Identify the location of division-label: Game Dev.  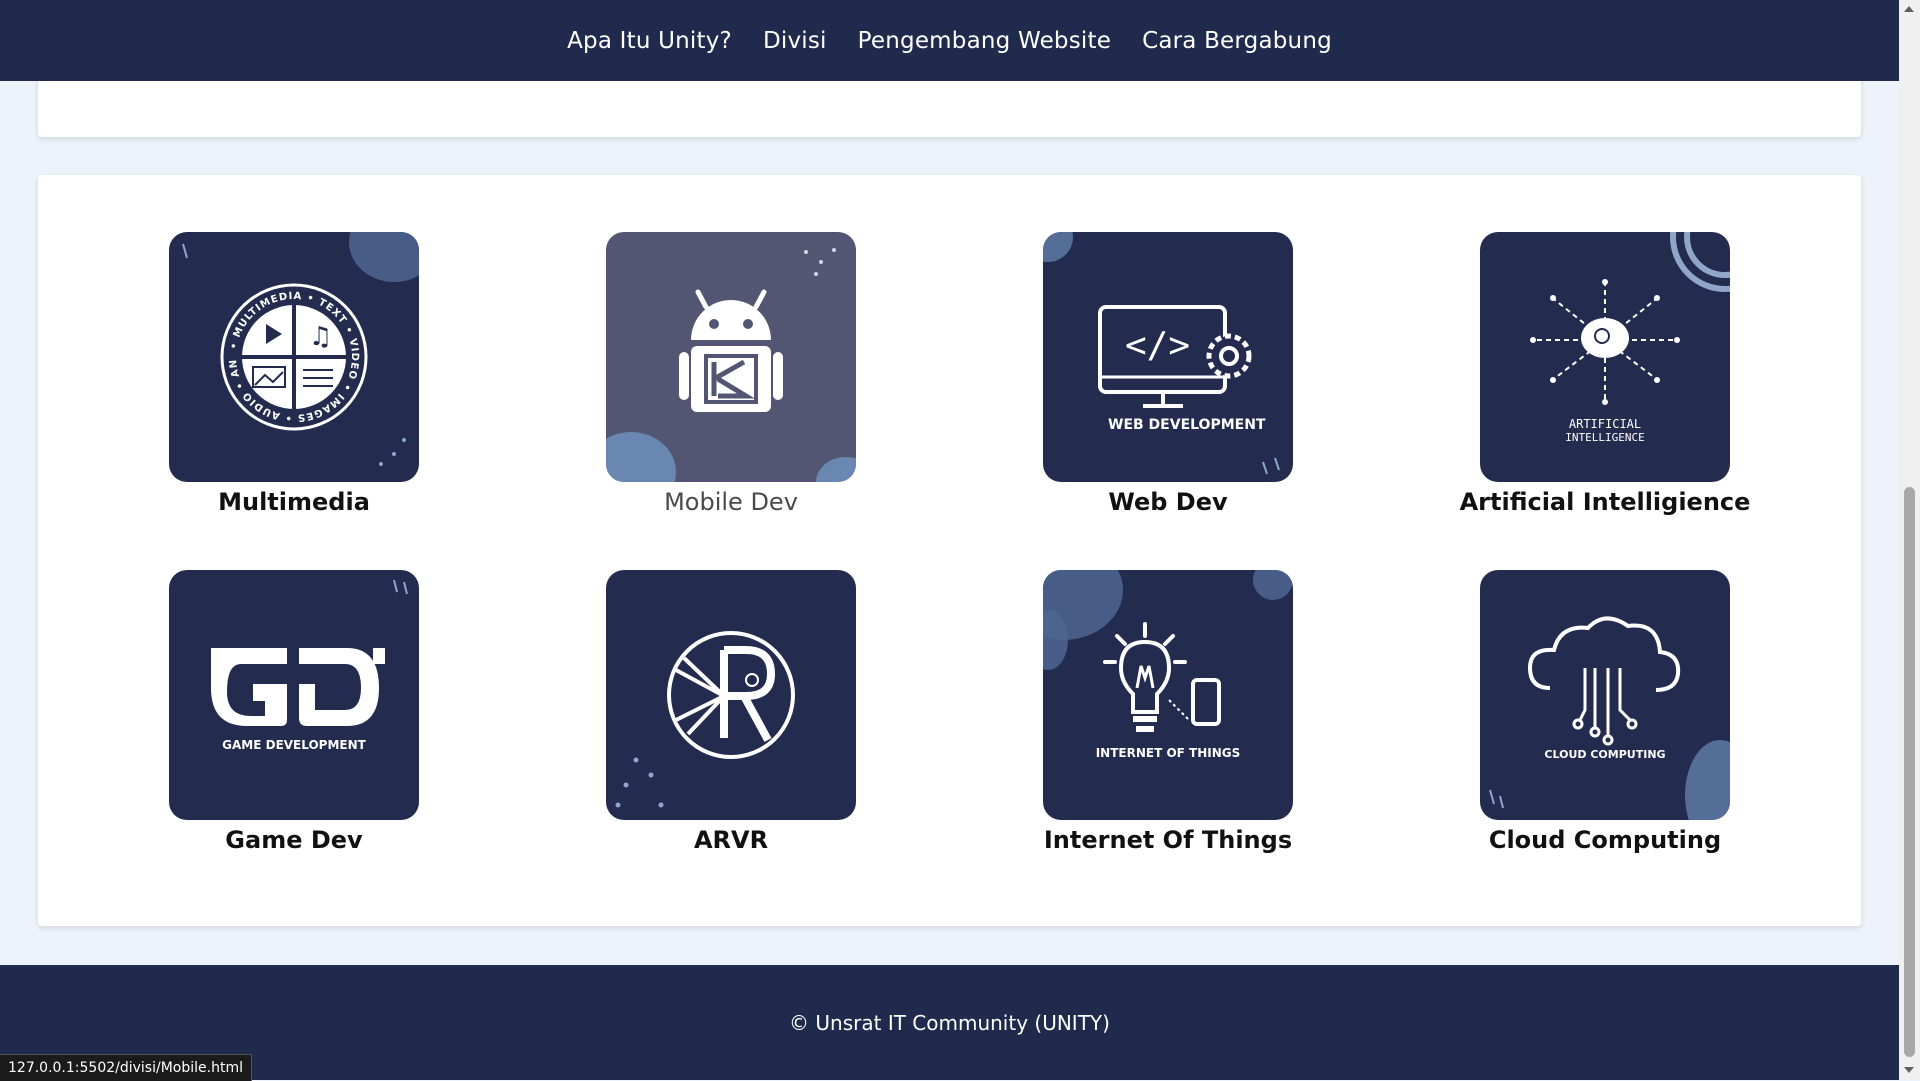
(294, 840).